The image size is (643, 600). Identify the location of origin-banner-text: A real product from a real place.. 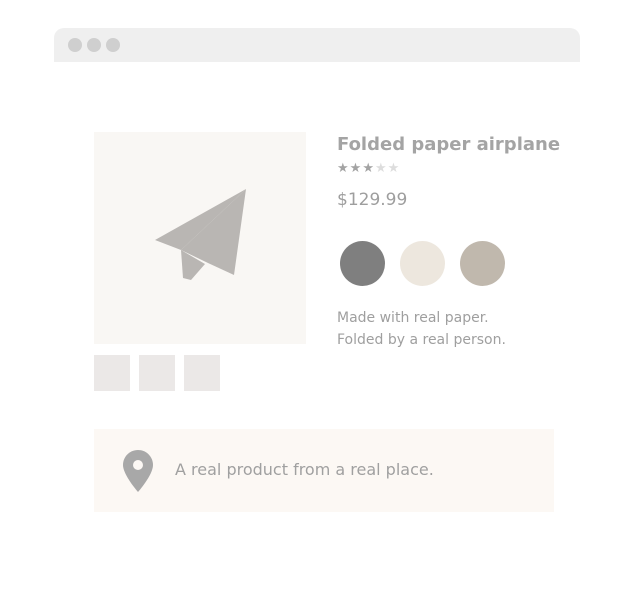
(304, 469).